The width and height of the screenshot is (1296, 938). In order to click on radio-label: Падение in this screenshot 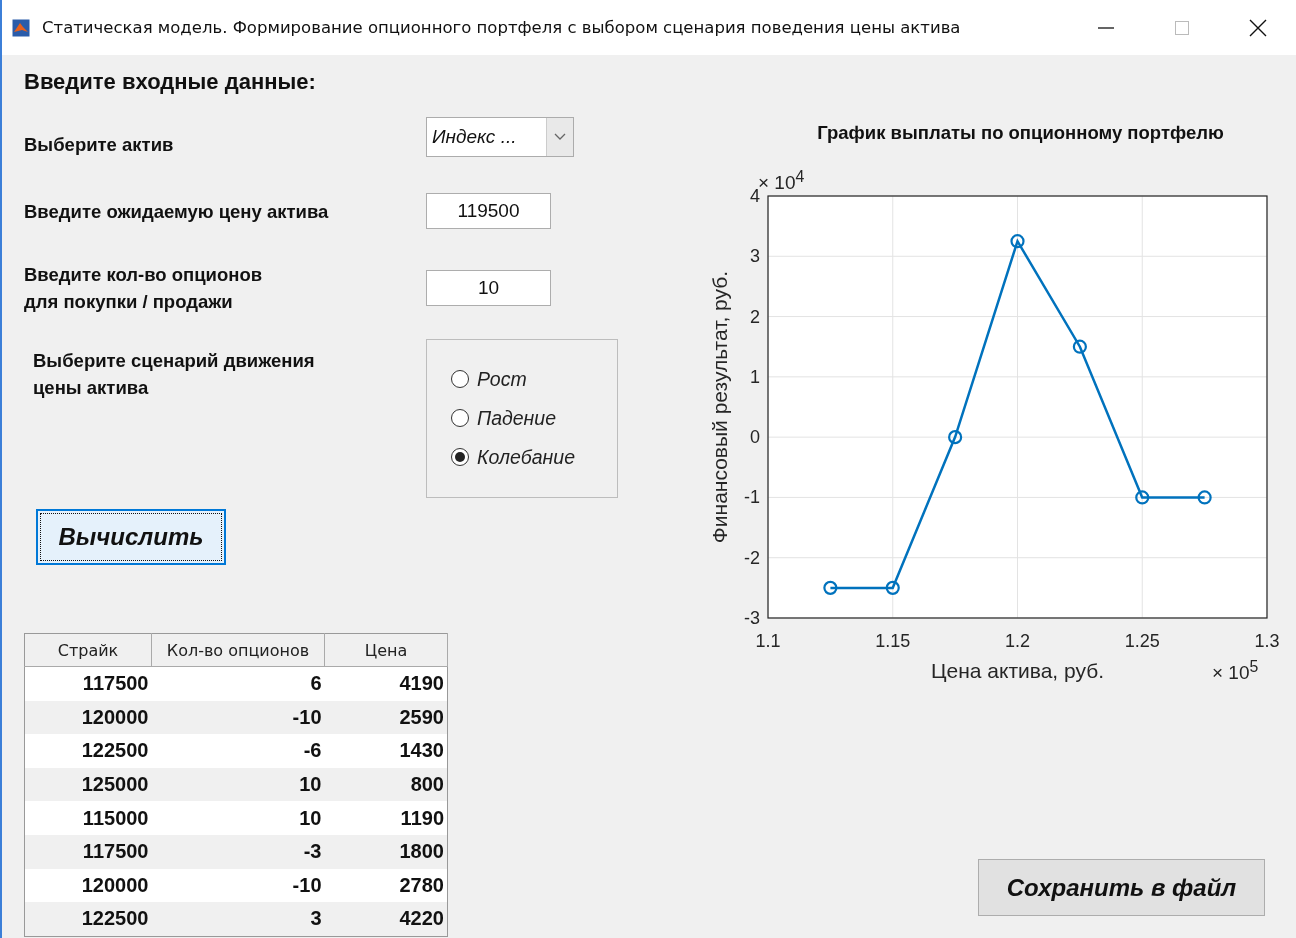, I will do `click(517, 418)`.